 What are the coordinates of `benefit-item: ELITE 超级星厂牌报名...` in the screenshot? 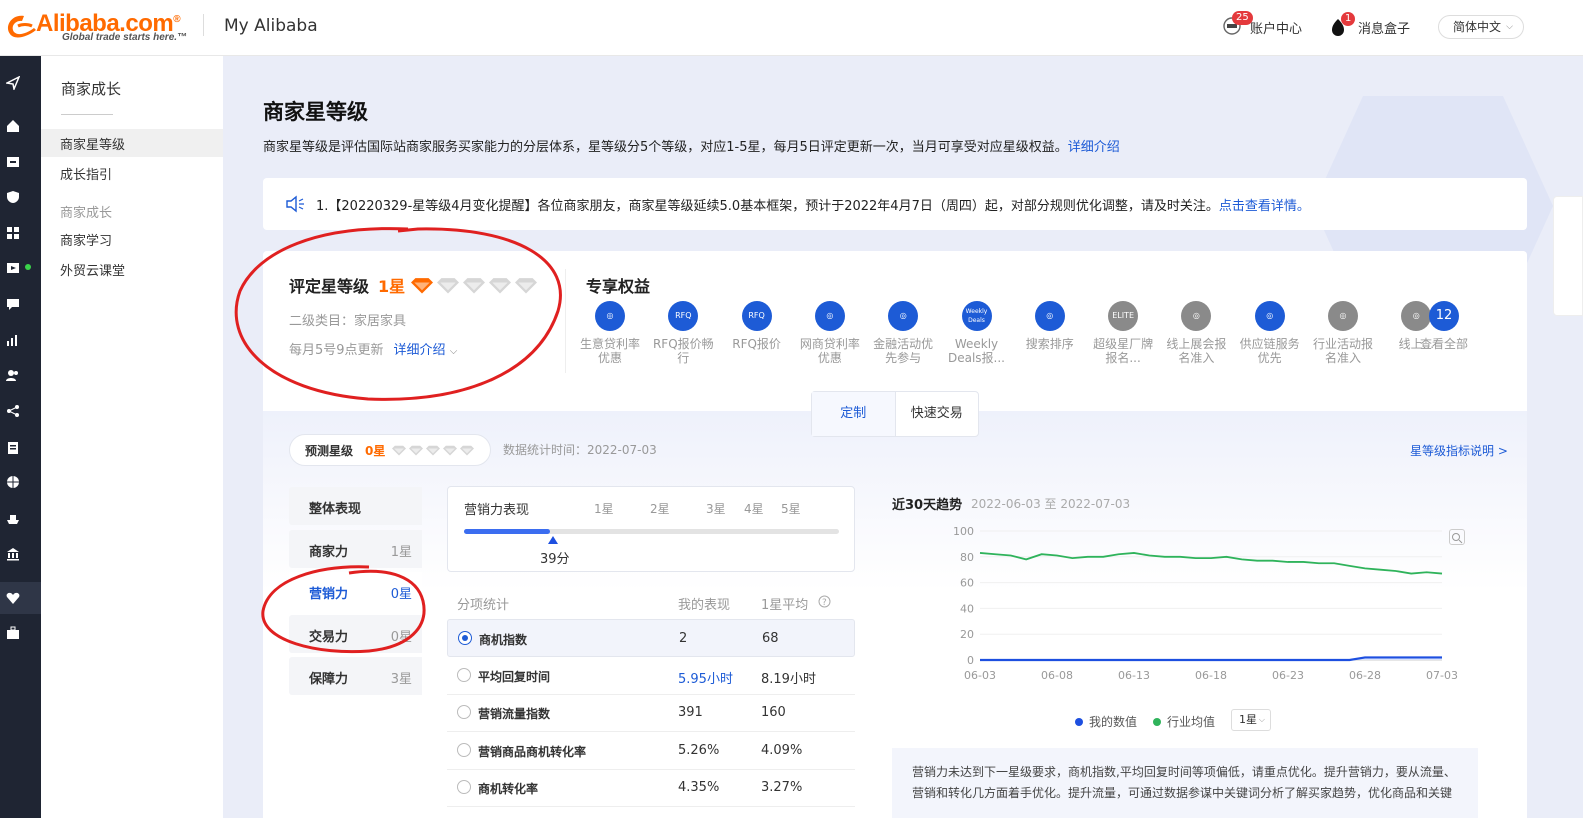 It's located at (1123, 333).